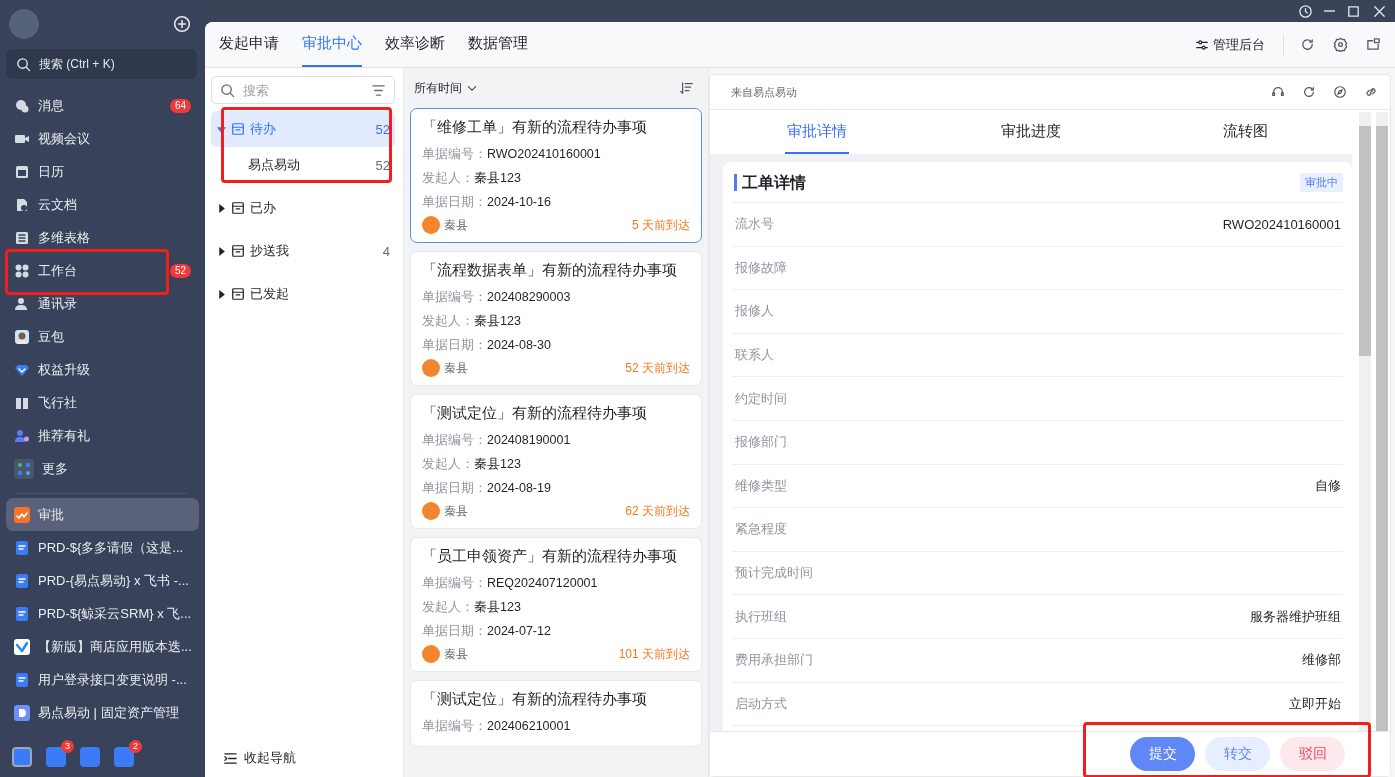 The width and height of the screenshot is (1395, 777). What do you see at coordinates (519, 631) in the screenshot?
I see `field-value: 2024-07-12` at bounding box center [519, 631].